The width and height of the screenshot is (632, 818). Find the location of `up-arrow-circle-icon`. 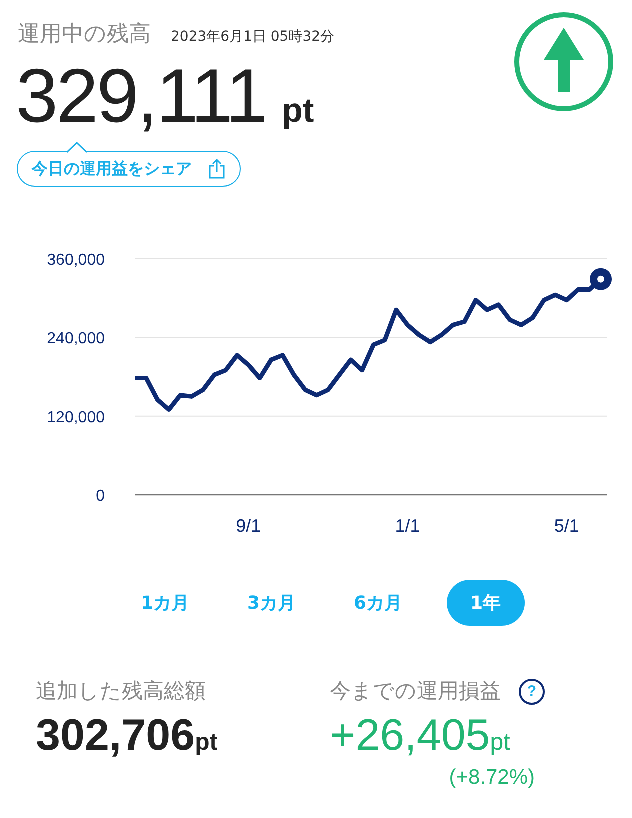

up-arrow-circle-icon is located at coordinates (564, 62).